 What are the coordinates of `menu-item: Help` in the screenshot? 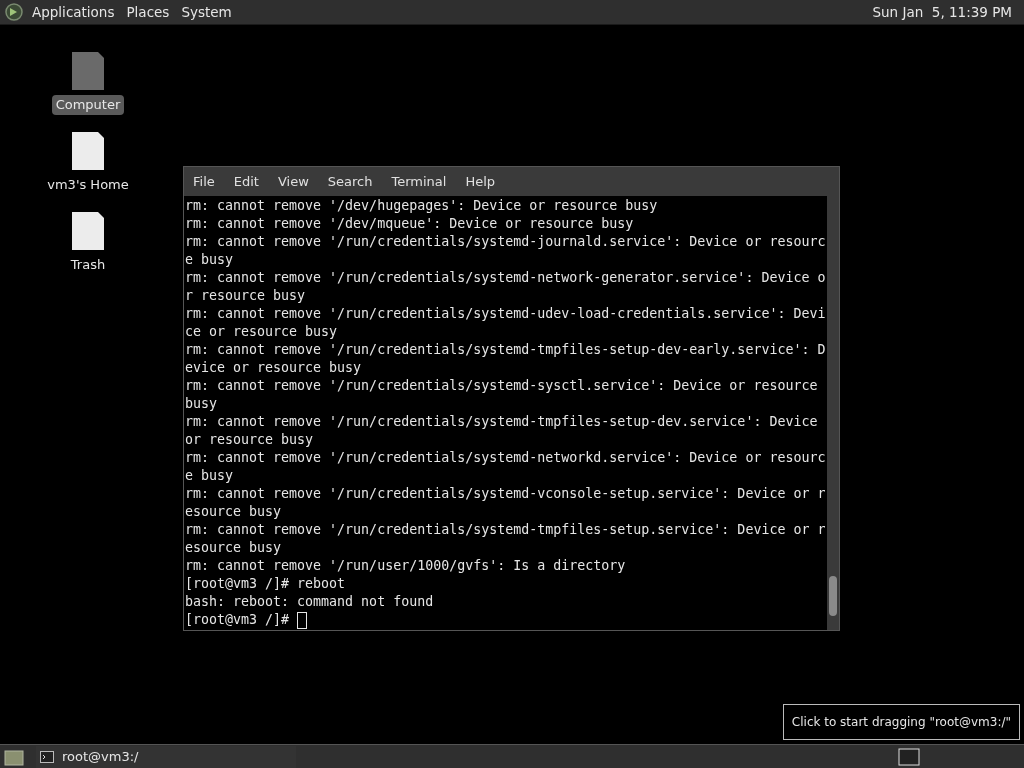 It's located at (480, 181).